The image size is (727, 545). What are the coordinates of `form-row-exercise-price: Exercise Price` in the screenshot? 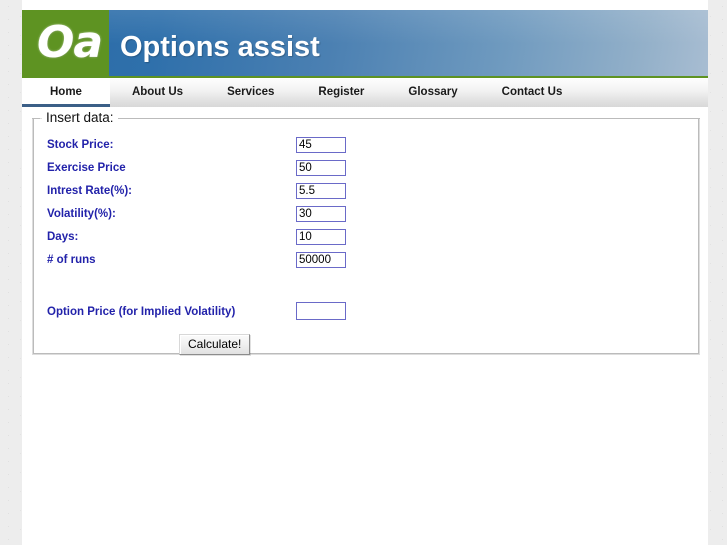 It's located at (366, 170).